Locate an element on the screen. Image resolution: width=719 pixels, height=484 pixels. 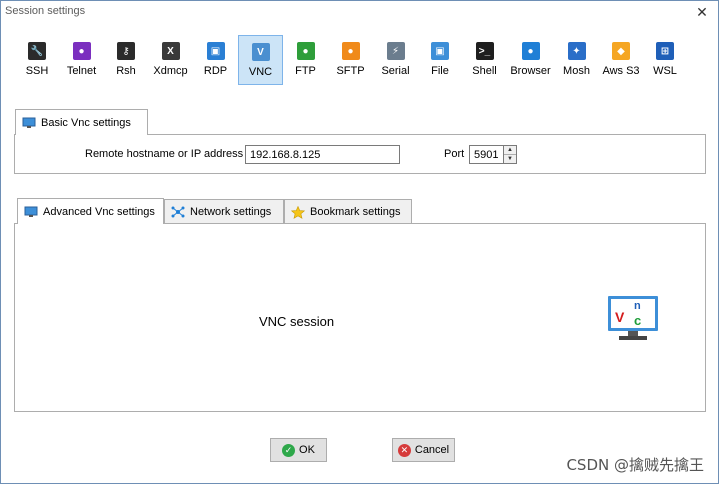
check-icon: ✓ is located at coordinates (289, 450).